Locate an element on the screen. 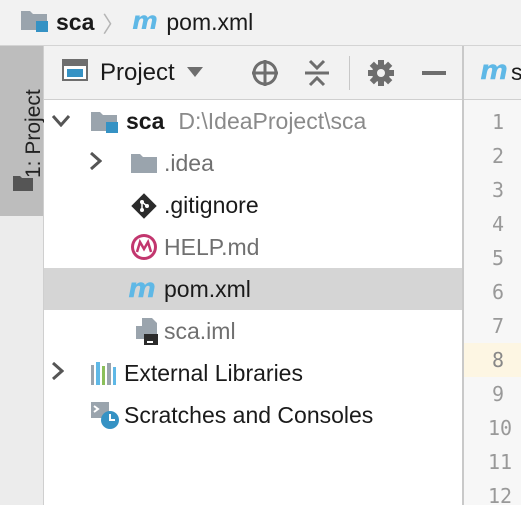  line-number: 1 is located at coordinates (498, 122).